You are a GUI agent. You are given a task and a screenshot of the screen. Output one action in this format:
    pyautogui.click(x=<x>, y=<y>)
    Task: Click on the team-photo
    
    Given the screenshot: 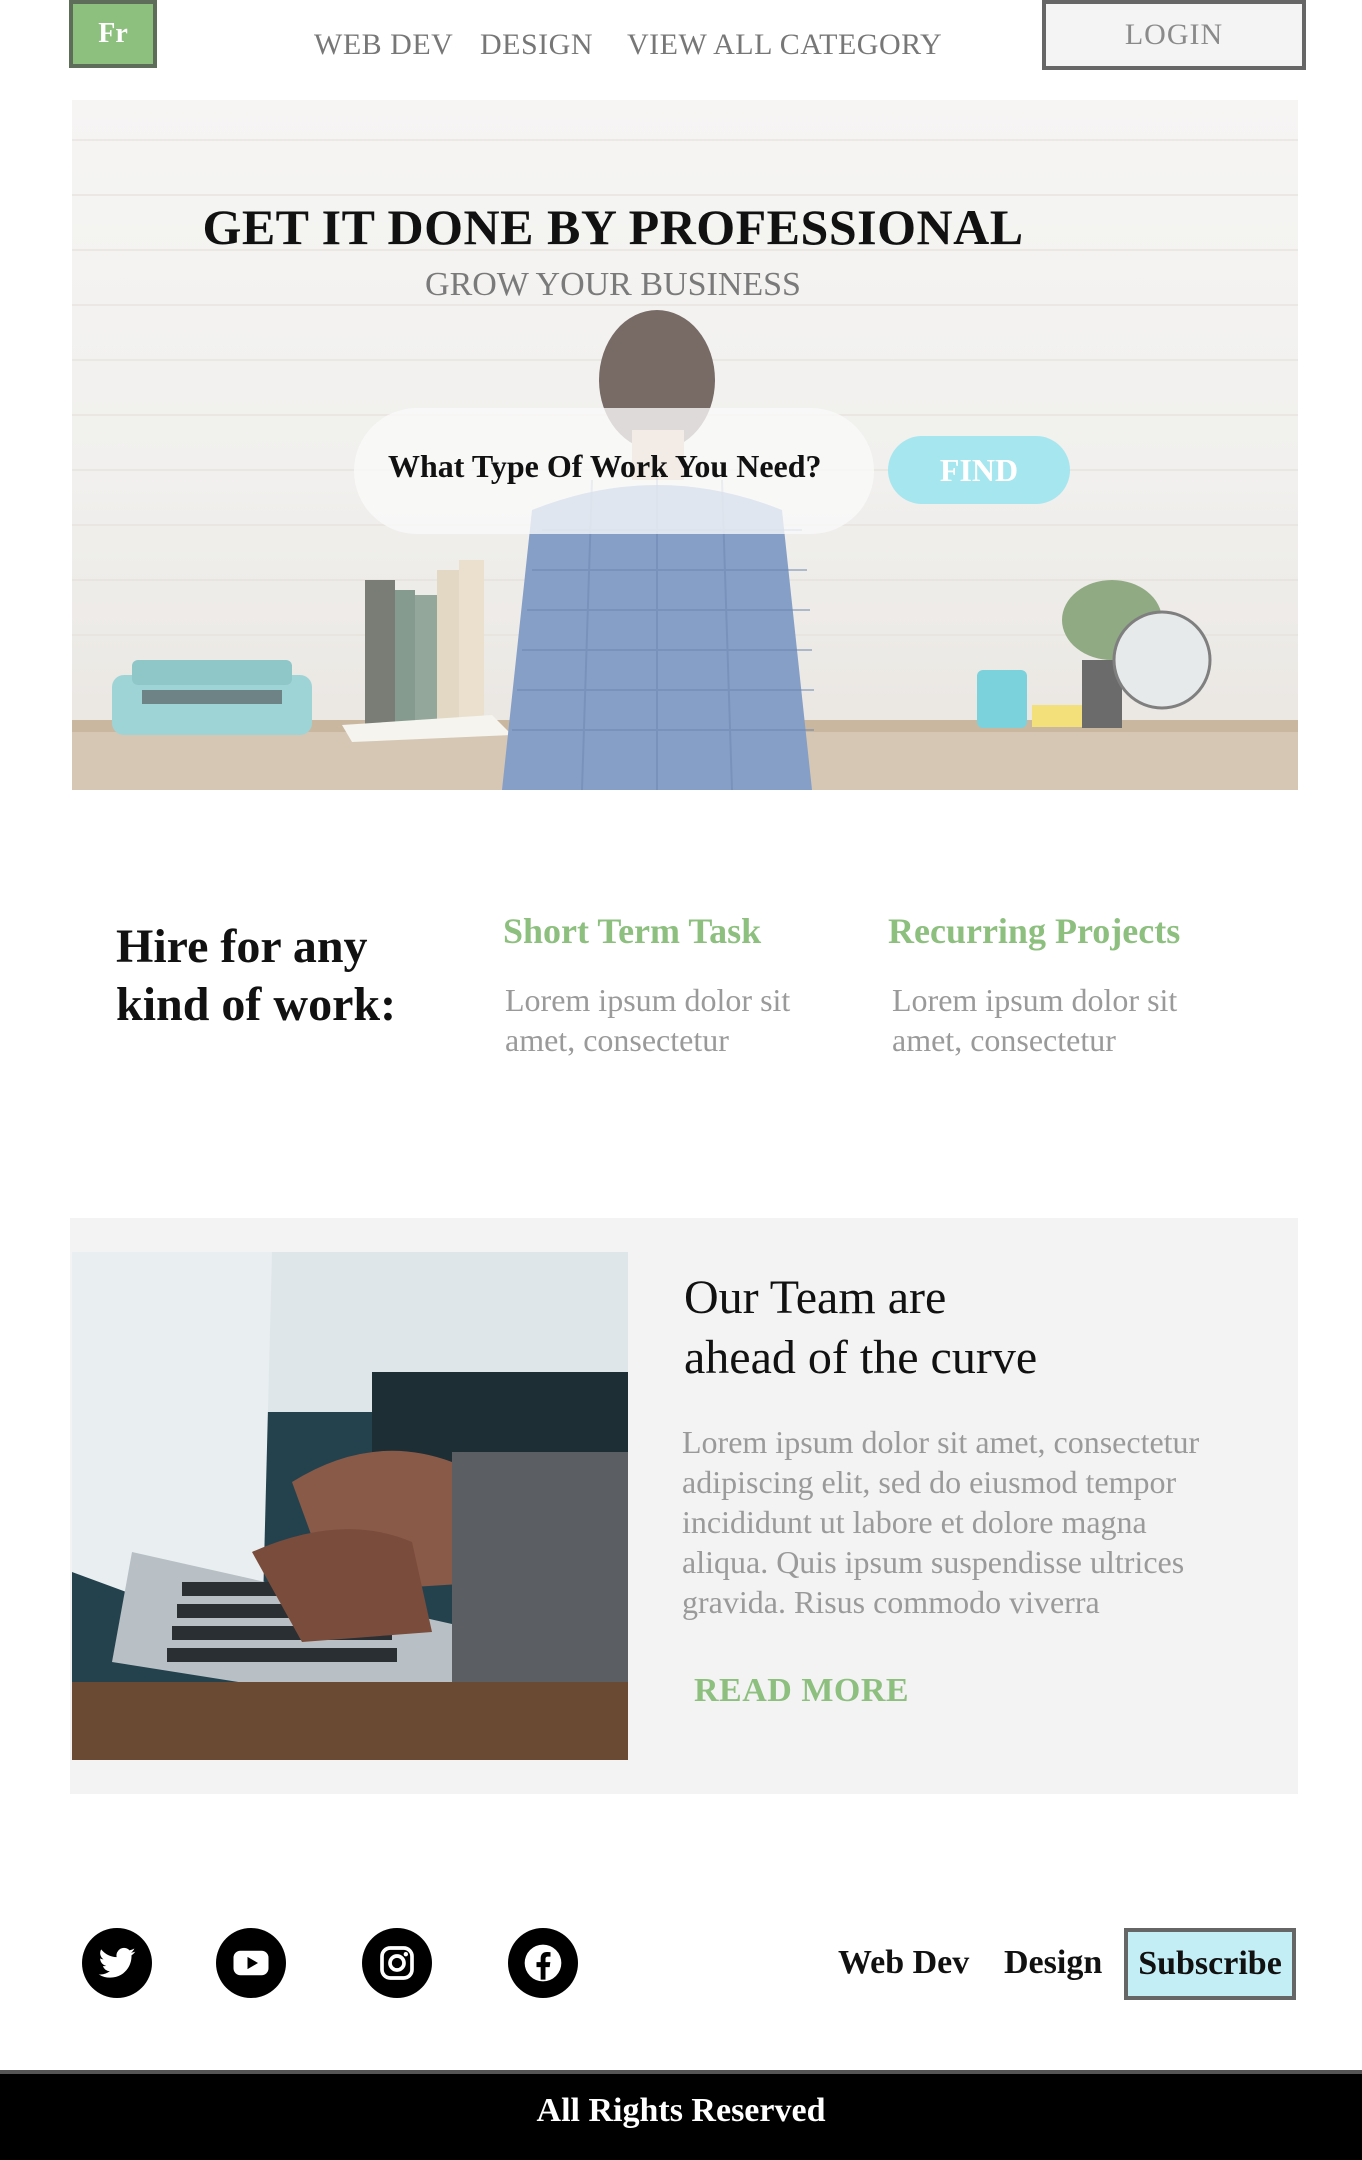 What is the action you would take?
    pyautogui.click(x=350, y=1506)
    